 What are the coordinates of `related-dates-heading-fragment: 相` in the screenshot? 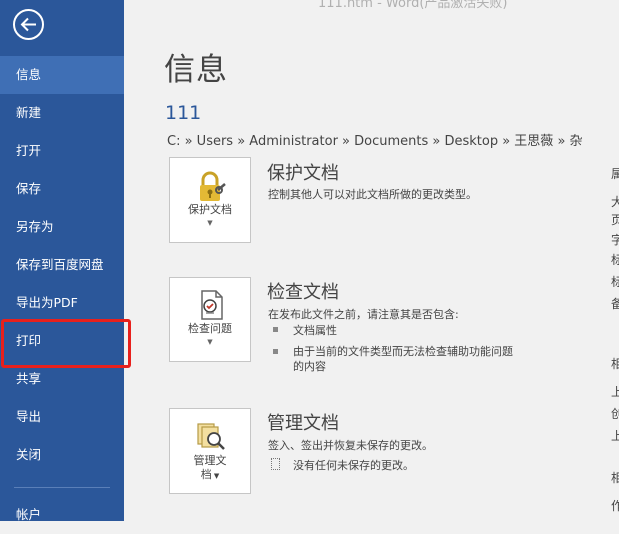 It's located at (615, 364).